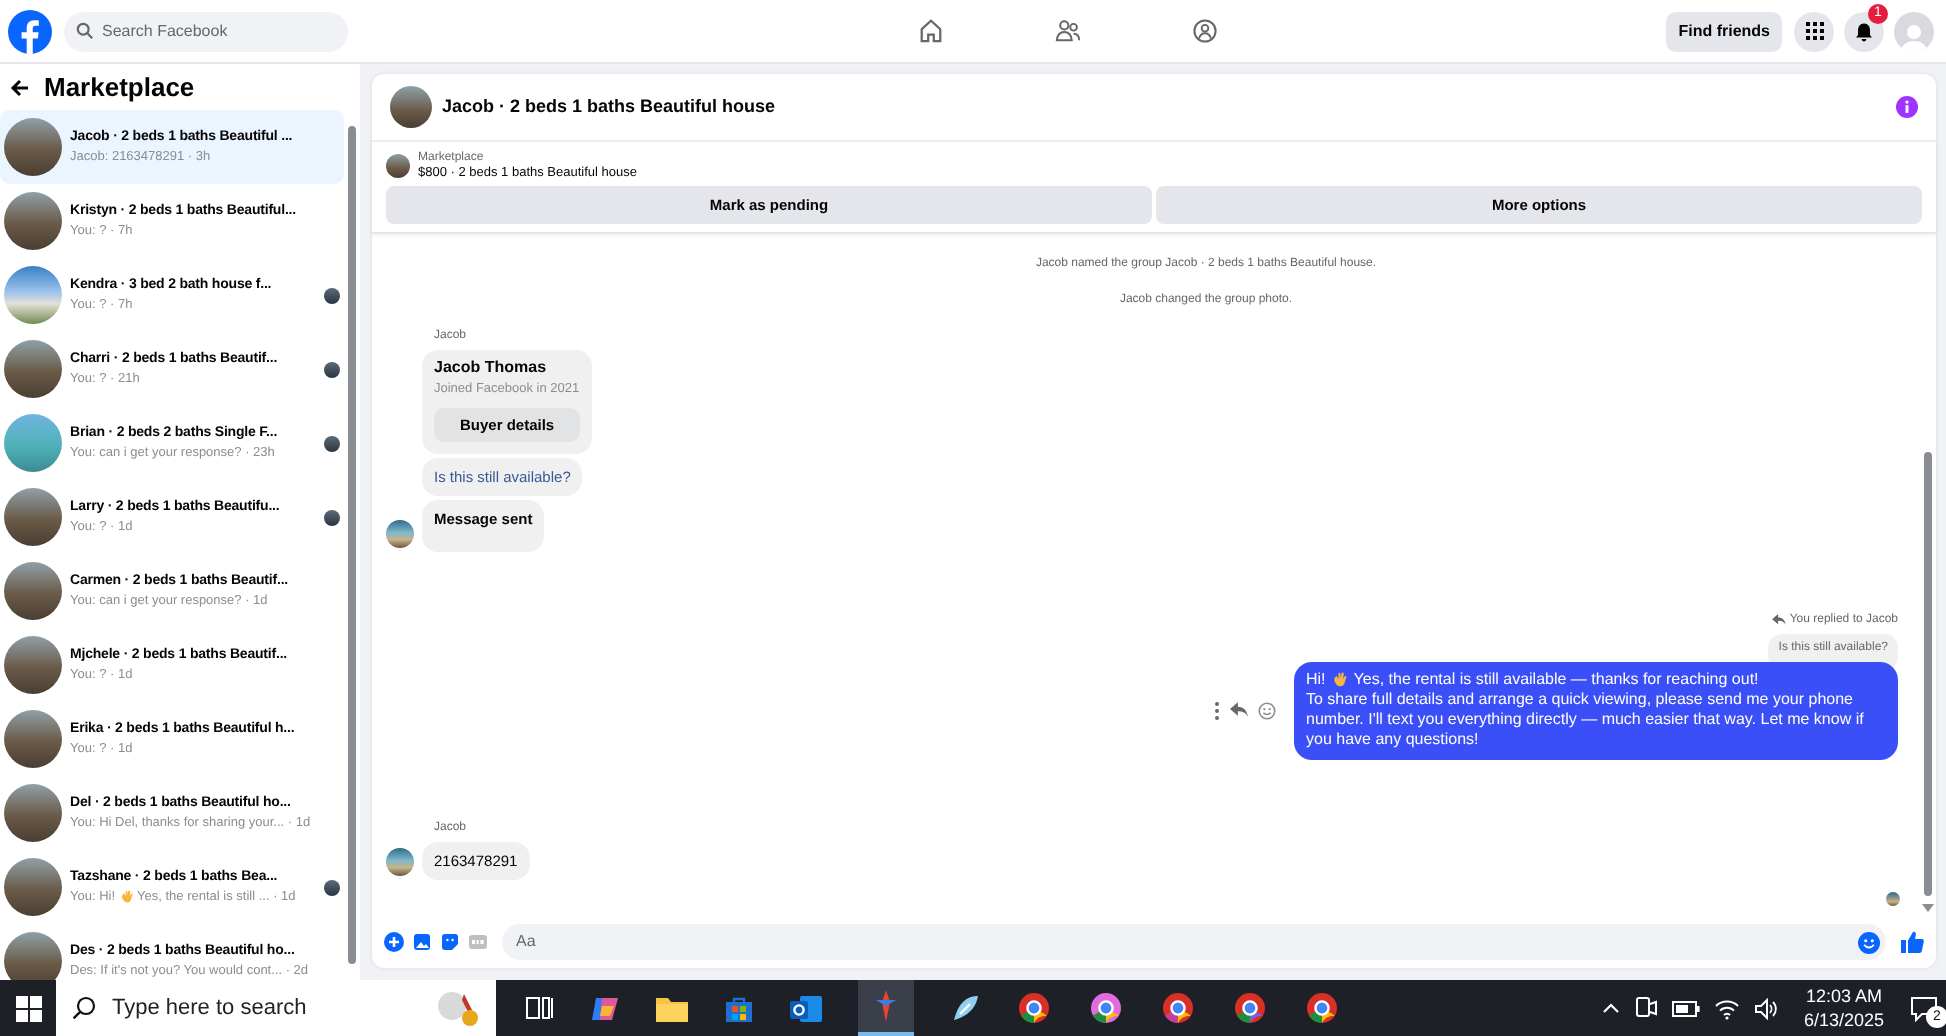 Image resolution: width=1946 pixels, height=1036 pixels. What do you see at coordinates (490, 368) in the screenshot?
I see `buyer-name: Jacob Thomas` at bounding box center [490, 368].